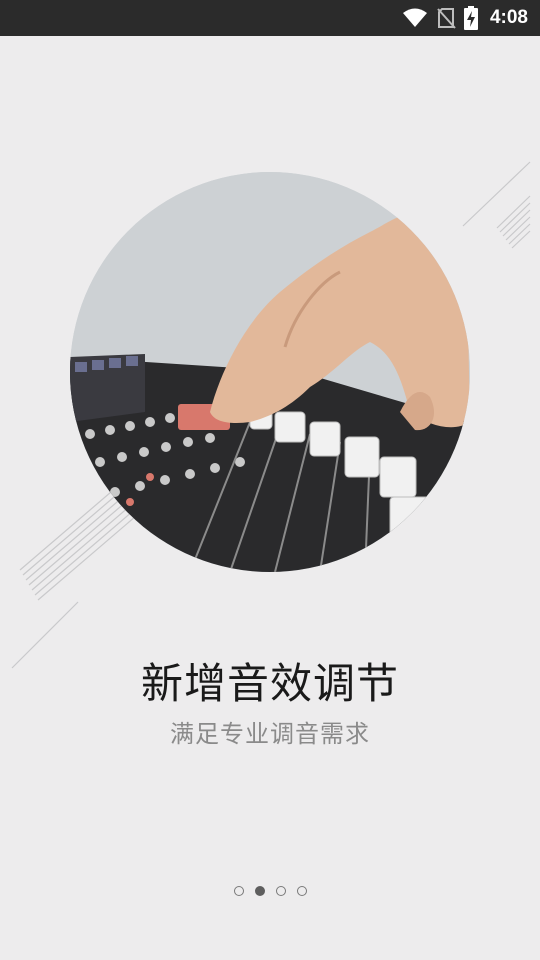 The image size is (540, 960). What do you see at coordinates (270, 893) in the screenshot?
I see `page-indicator` at bounding box center [270, 893].